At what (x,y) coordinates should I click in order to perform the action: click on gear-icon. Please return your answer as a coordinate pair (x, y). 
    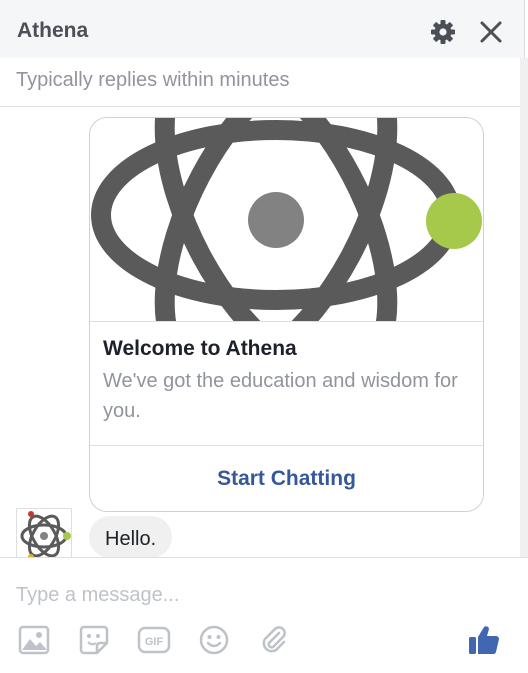
    Looking at the image, I should click on (443, 32).